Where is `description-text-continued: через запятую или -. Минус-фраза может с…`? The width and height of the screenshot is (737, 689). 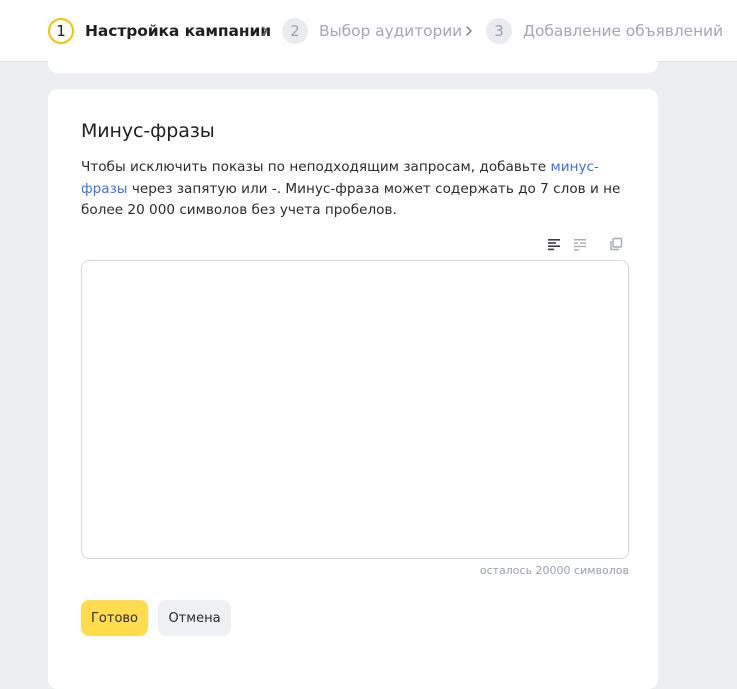
description-text-continued: через запятую или -. Минус-фраза может с… is located at coordinates (351, 199).